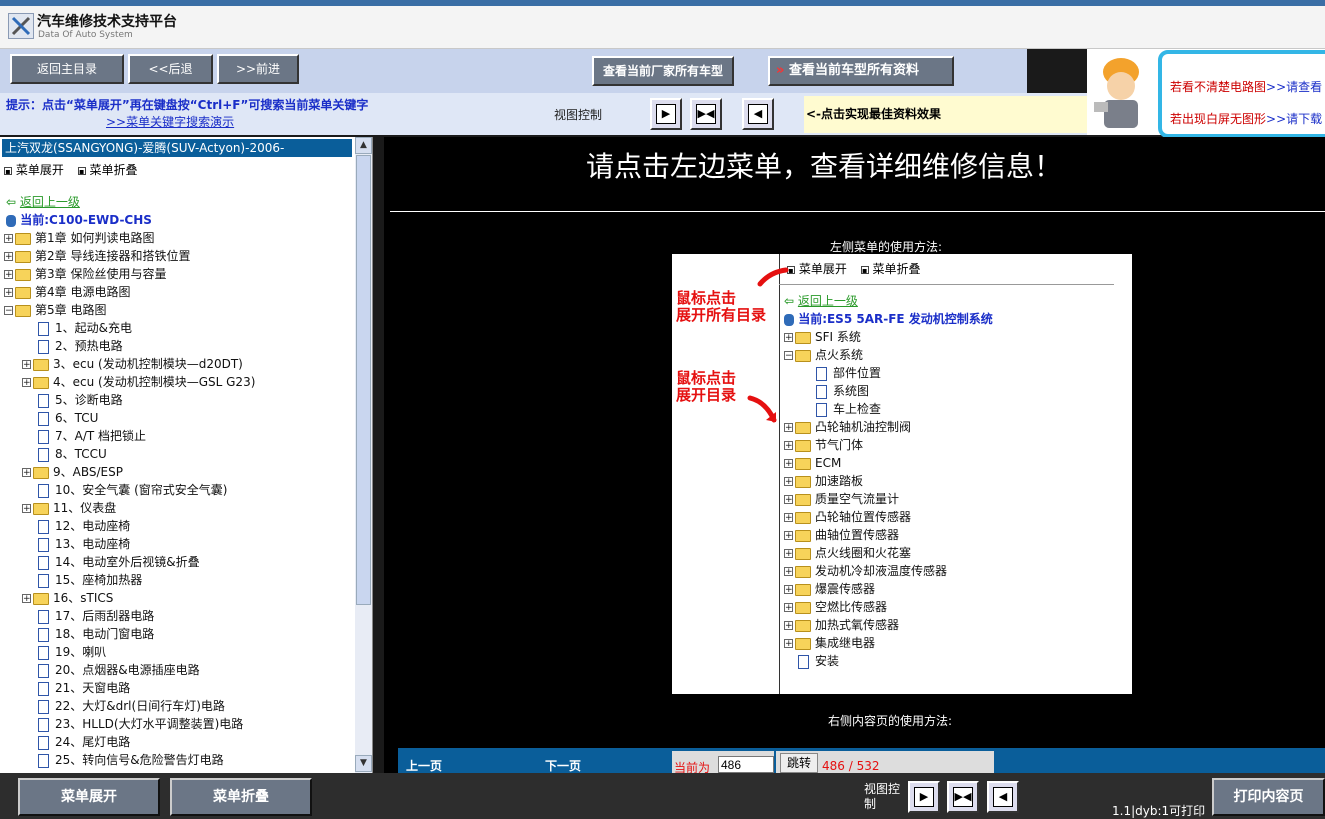 The height and width of the screenshot is (819, 1325). What do you see at coordinates (963, 797) in the screenshot?
I see `bottom-view-both-button: ▶◀` at bounding box center [963, 797].